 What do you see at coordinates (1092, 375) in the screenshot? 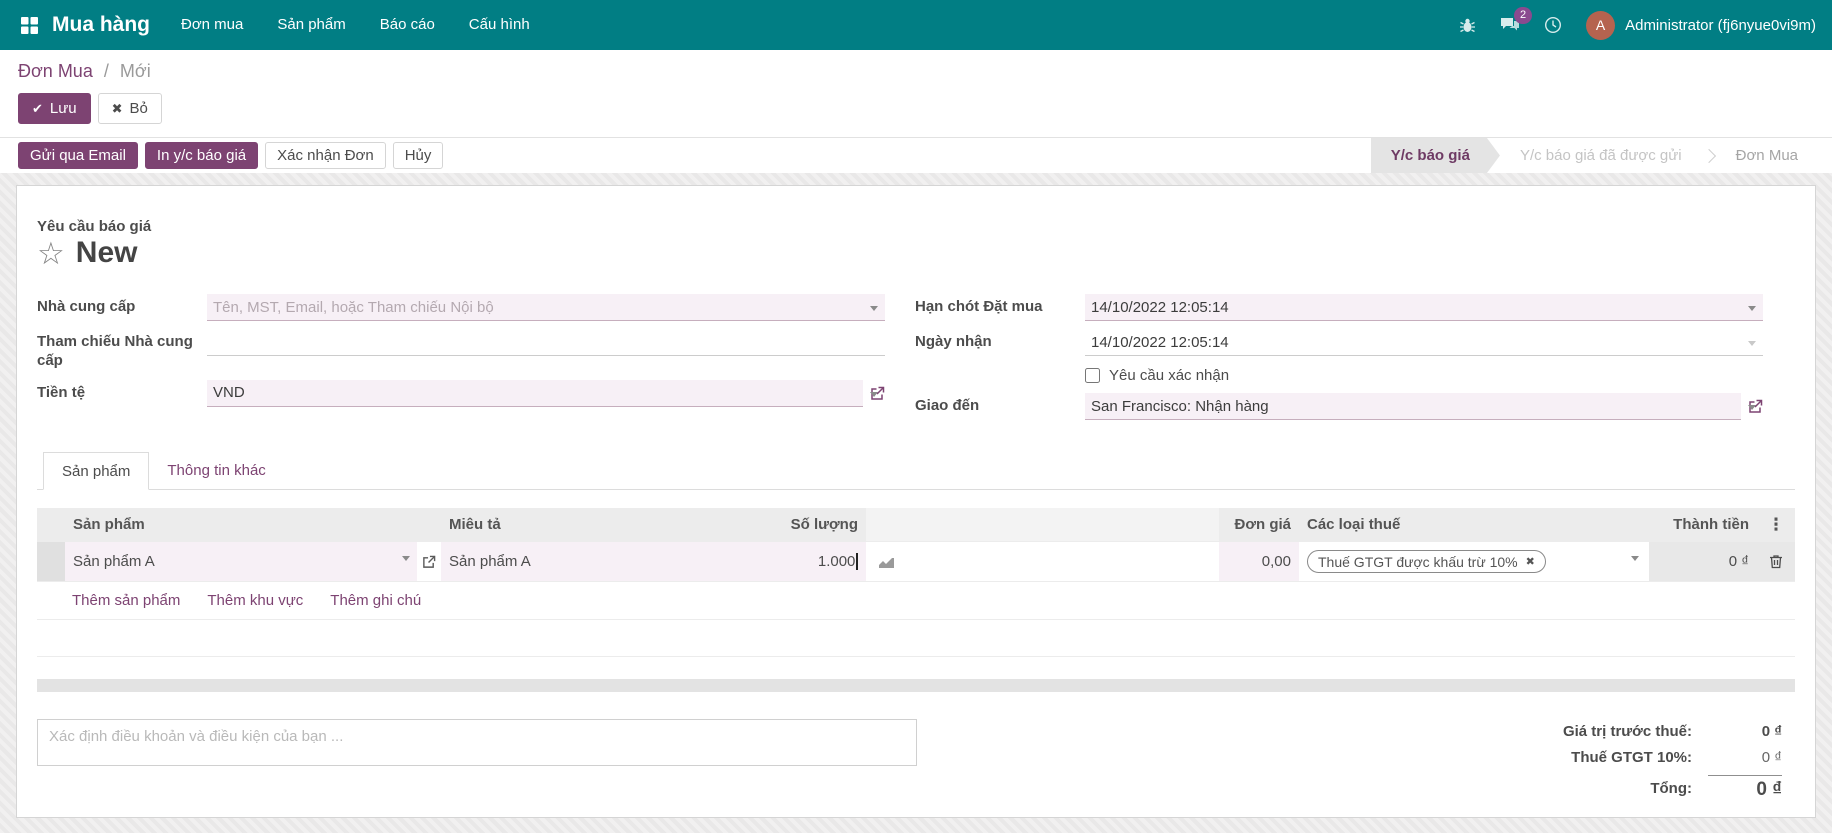
I see `confirmation-checkbox` at bounding box center [1092, 375].